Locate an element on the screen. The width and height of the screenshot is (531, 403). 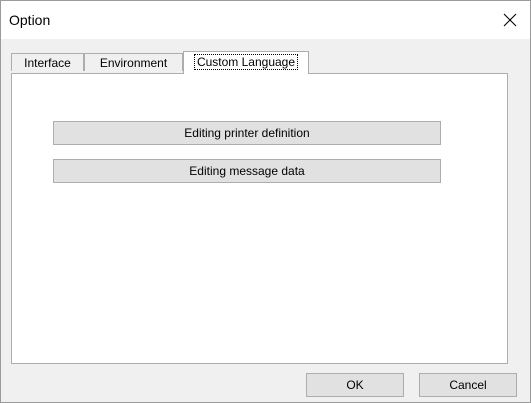
tab-custom-language-label: Custom Language is located at coordinates (246, 62).